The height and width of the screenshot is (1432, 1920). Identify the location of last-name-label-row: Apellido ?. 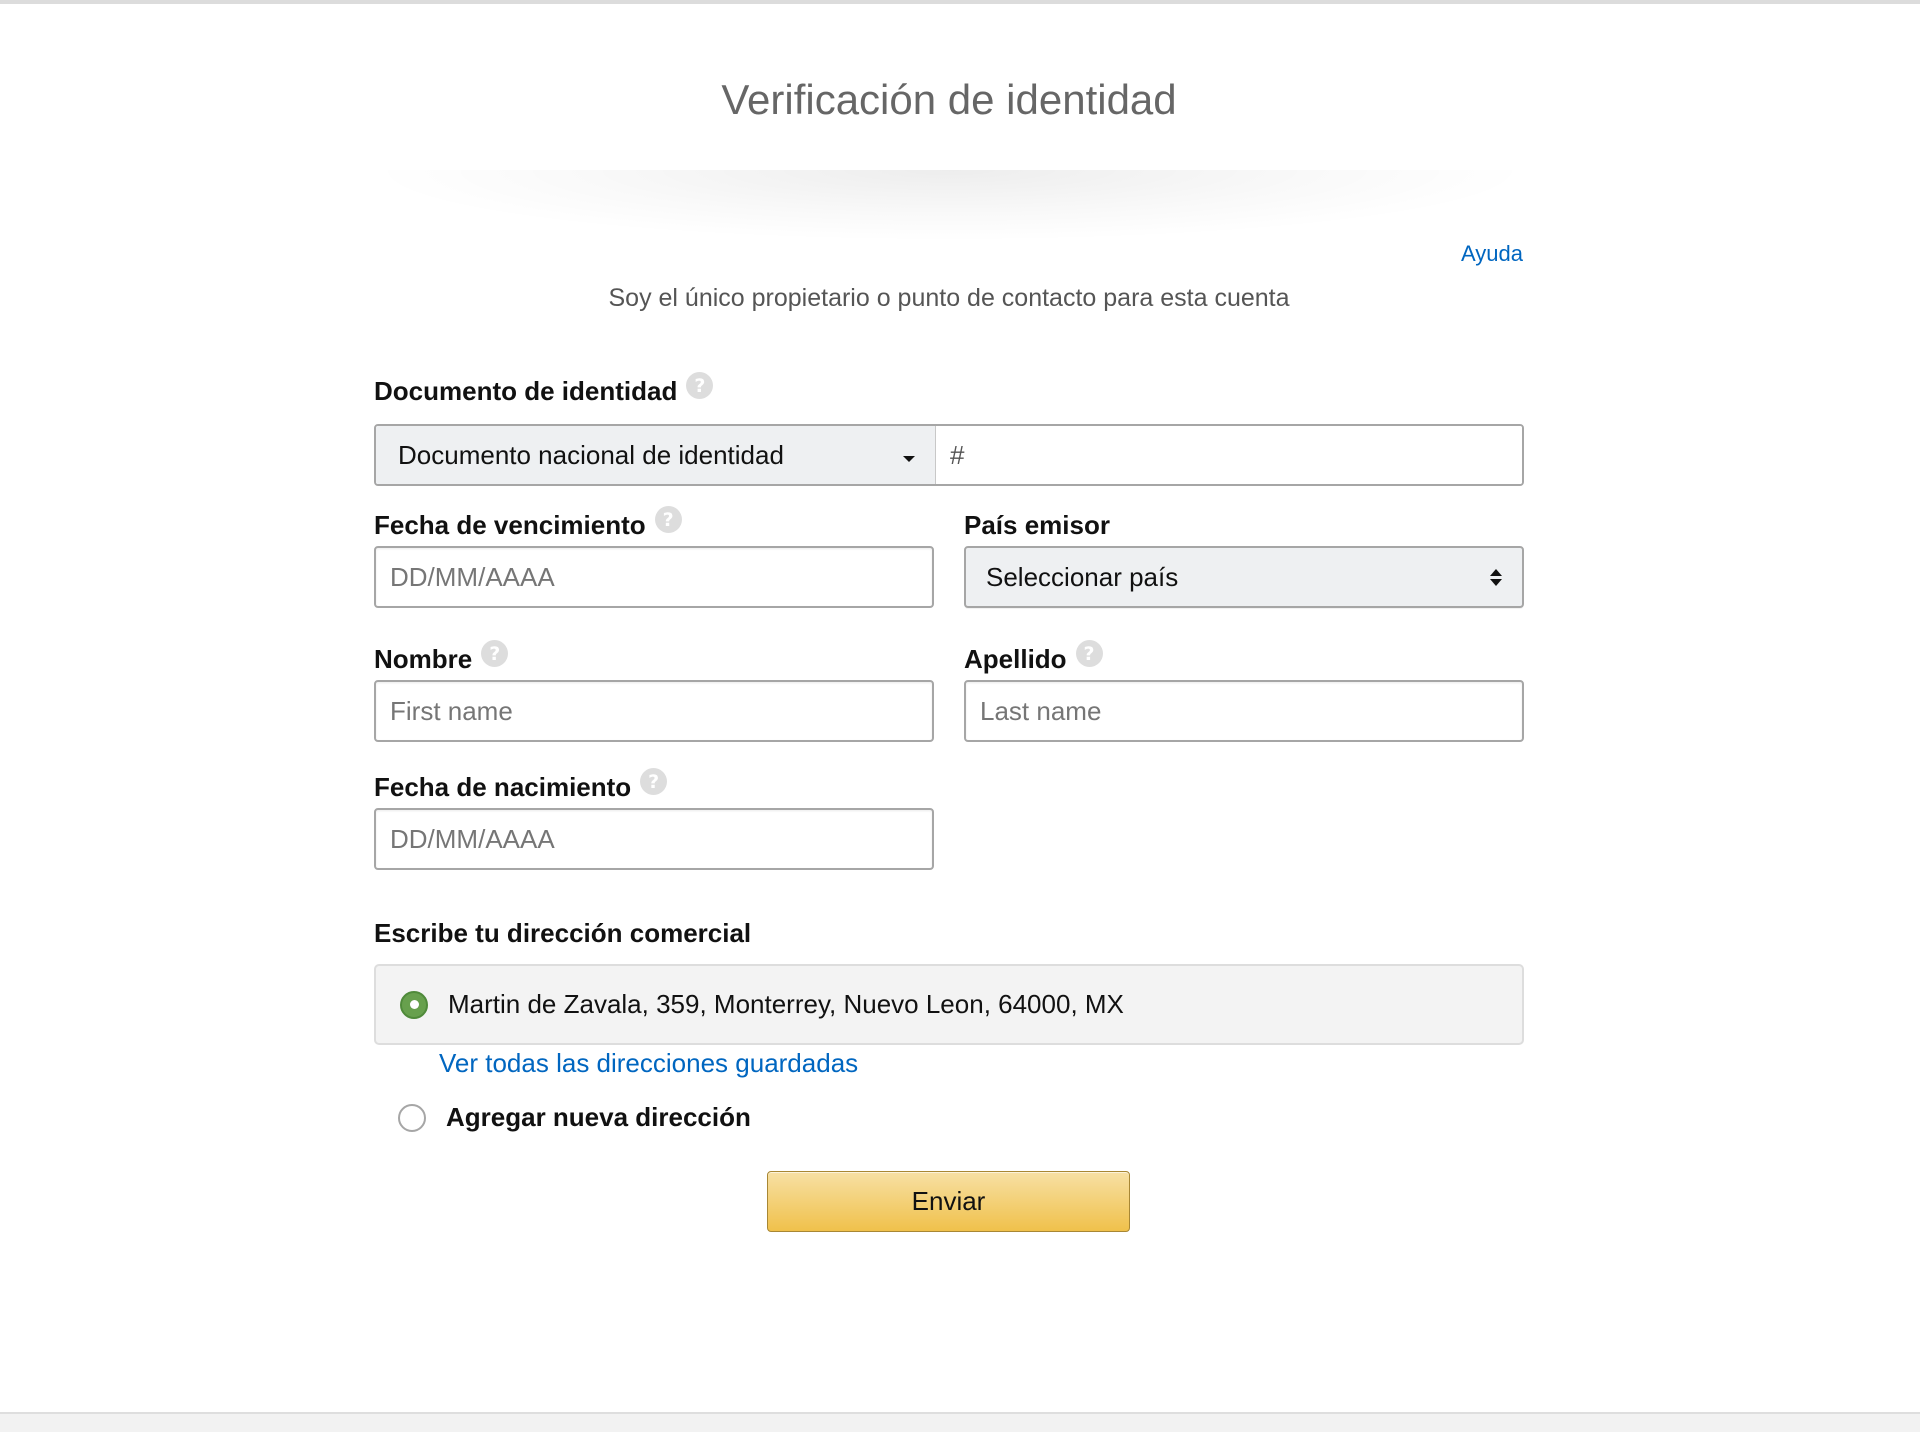
(1033, 657).